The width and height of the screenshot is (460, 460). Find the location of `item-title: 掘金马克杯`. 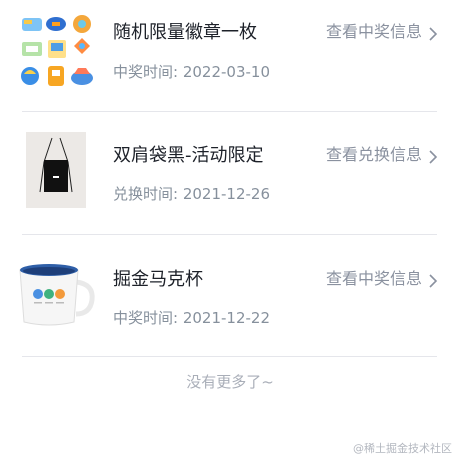

item-title: 掘金马克杯 is located at coordinates (158, 279).